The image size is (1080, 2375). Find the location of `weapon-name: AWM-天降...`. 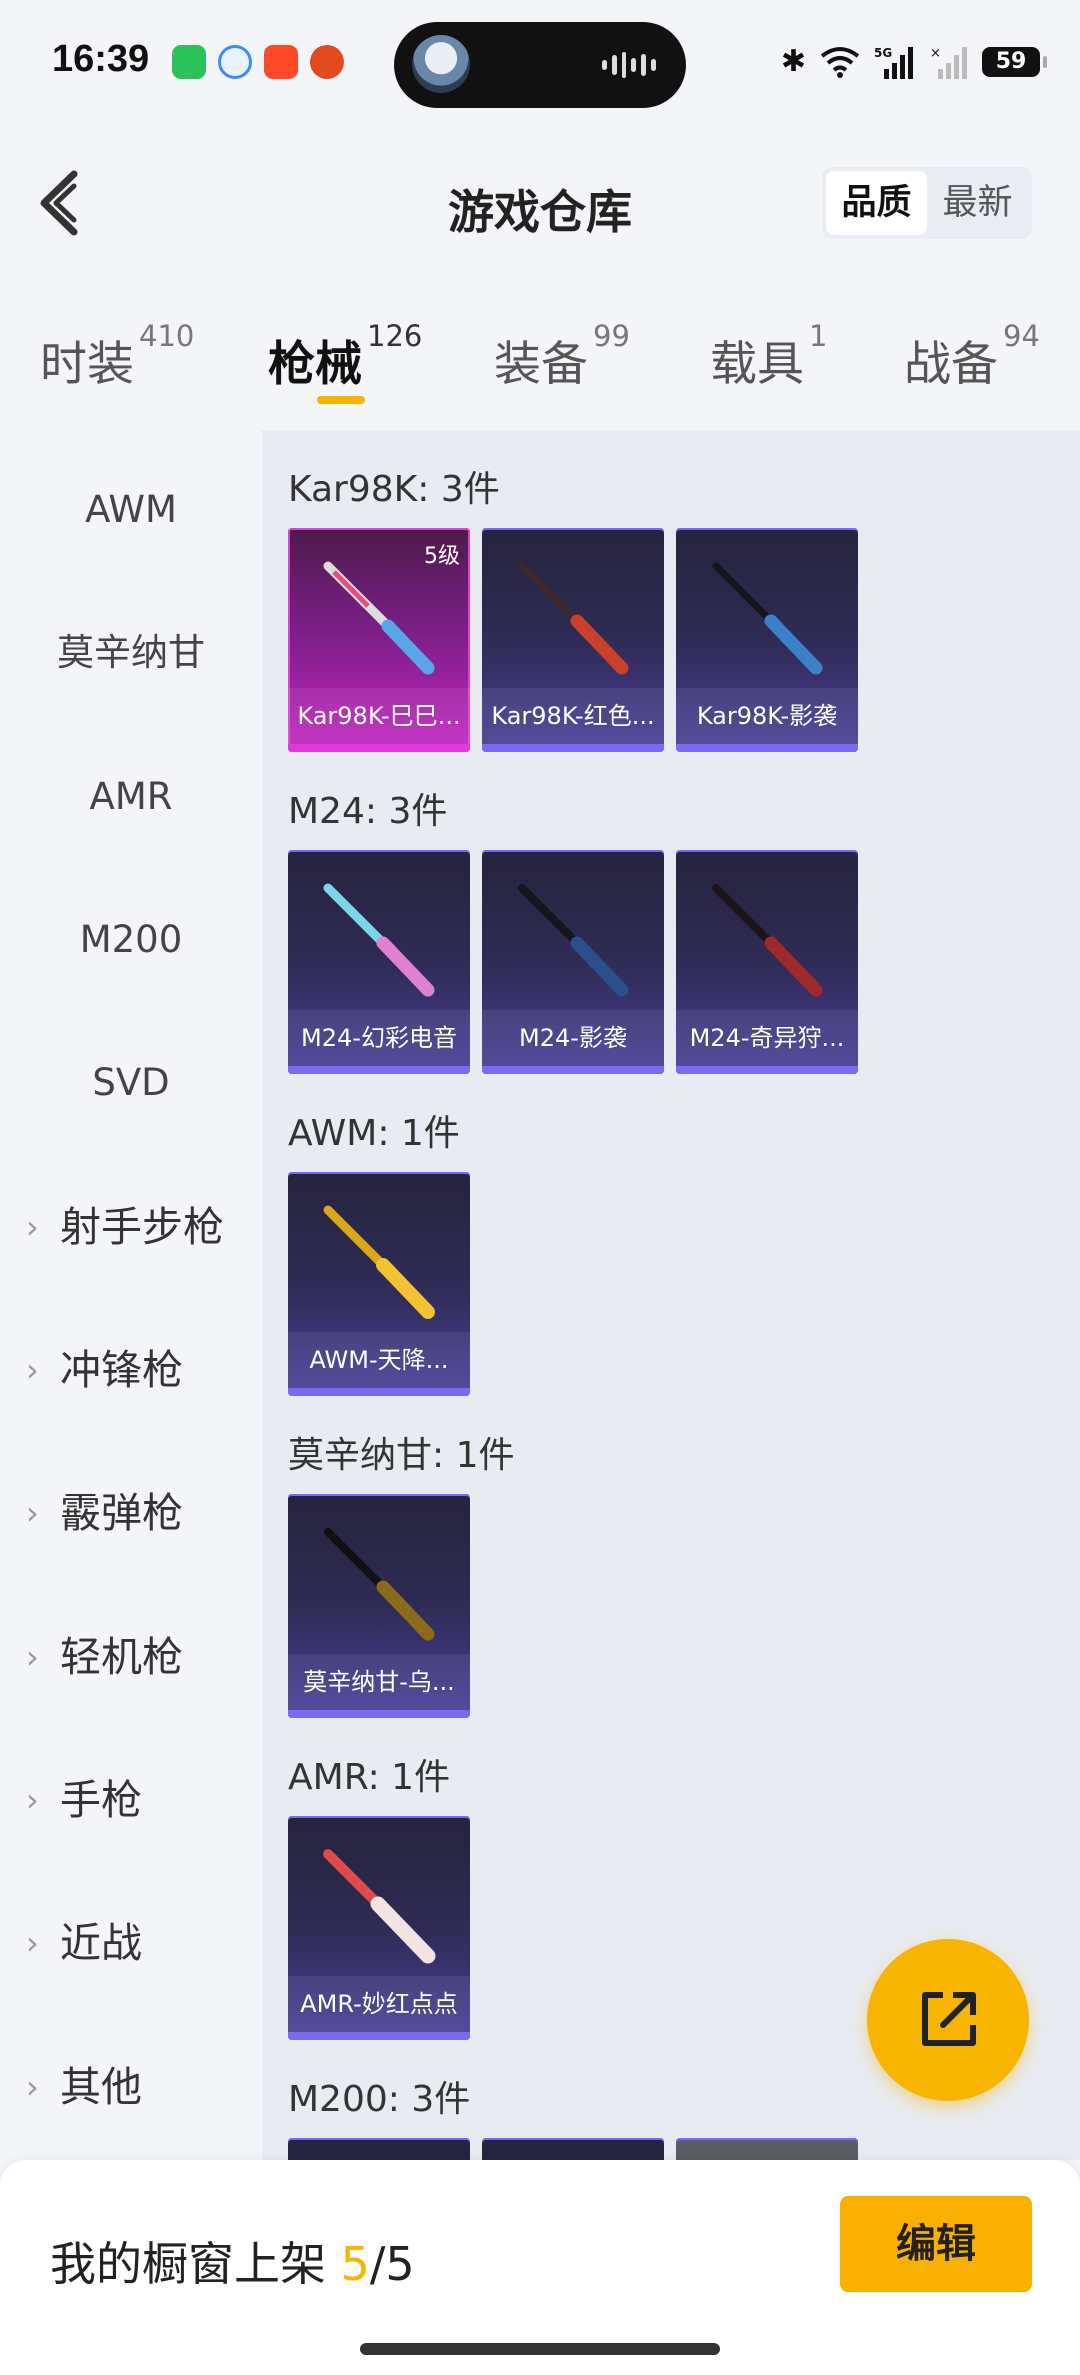

weapon-name: AWM-天降... is located at coordinates (379, 1360).